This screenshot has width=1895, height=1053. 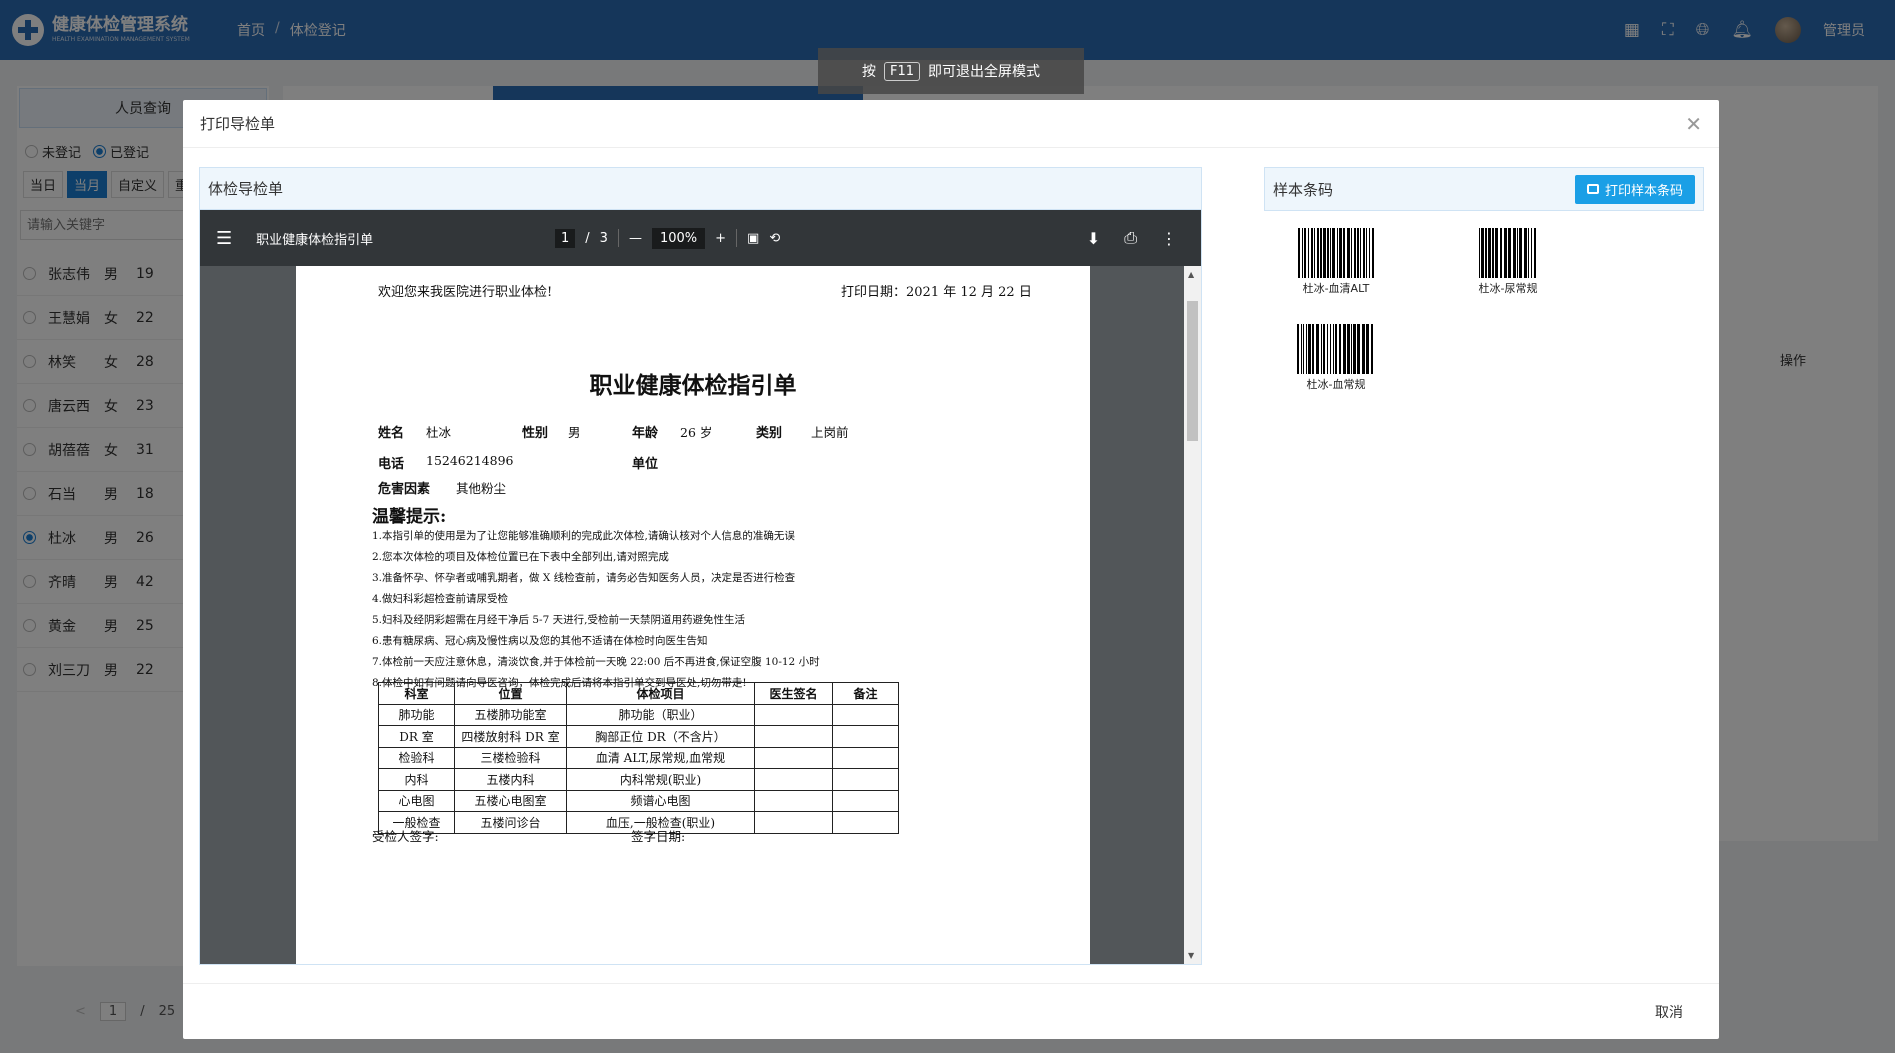 What do you see at coordinates (1336, 384) in the screenshot?
I see `barcode-label: 杜冰-血常规` at bounding box center [1336, 384].